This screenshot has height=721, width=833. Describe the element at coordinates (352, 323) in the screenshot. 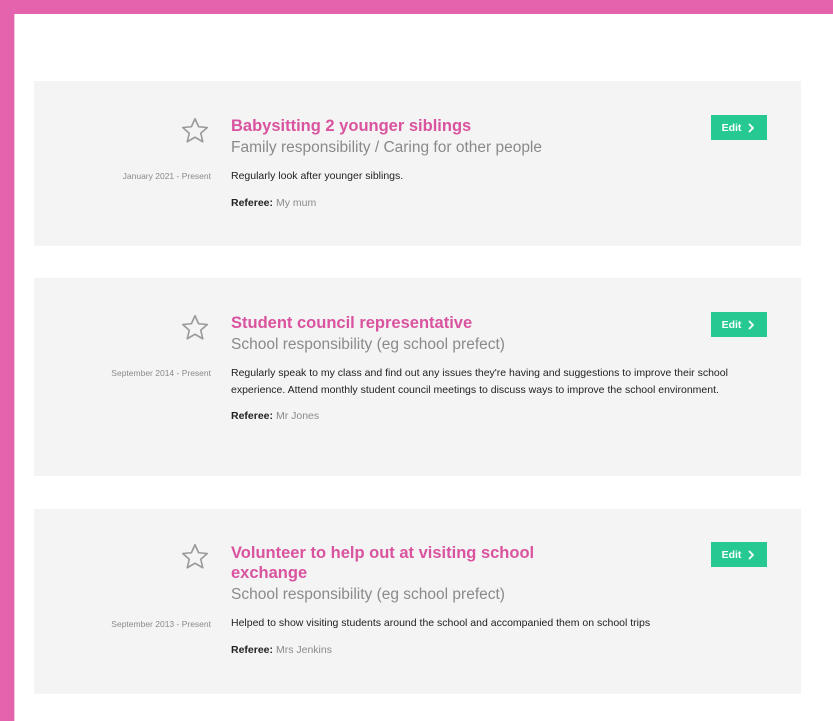

I see `entry-title: Student council representative` at that location.